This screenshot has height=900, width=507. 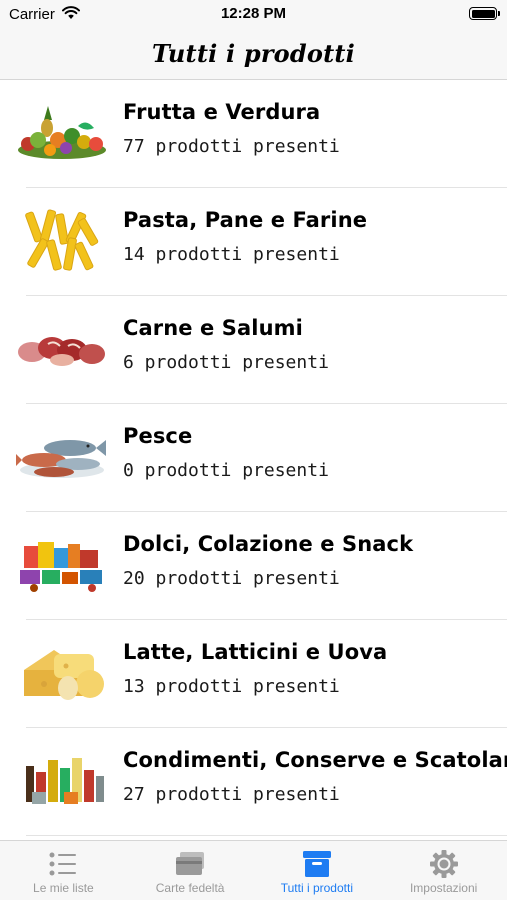 What do you see at coordinates (255, 652) in the screenshot?
I see `category-title: Latte, Latticini e Uova` at bounding box center [255, 652].